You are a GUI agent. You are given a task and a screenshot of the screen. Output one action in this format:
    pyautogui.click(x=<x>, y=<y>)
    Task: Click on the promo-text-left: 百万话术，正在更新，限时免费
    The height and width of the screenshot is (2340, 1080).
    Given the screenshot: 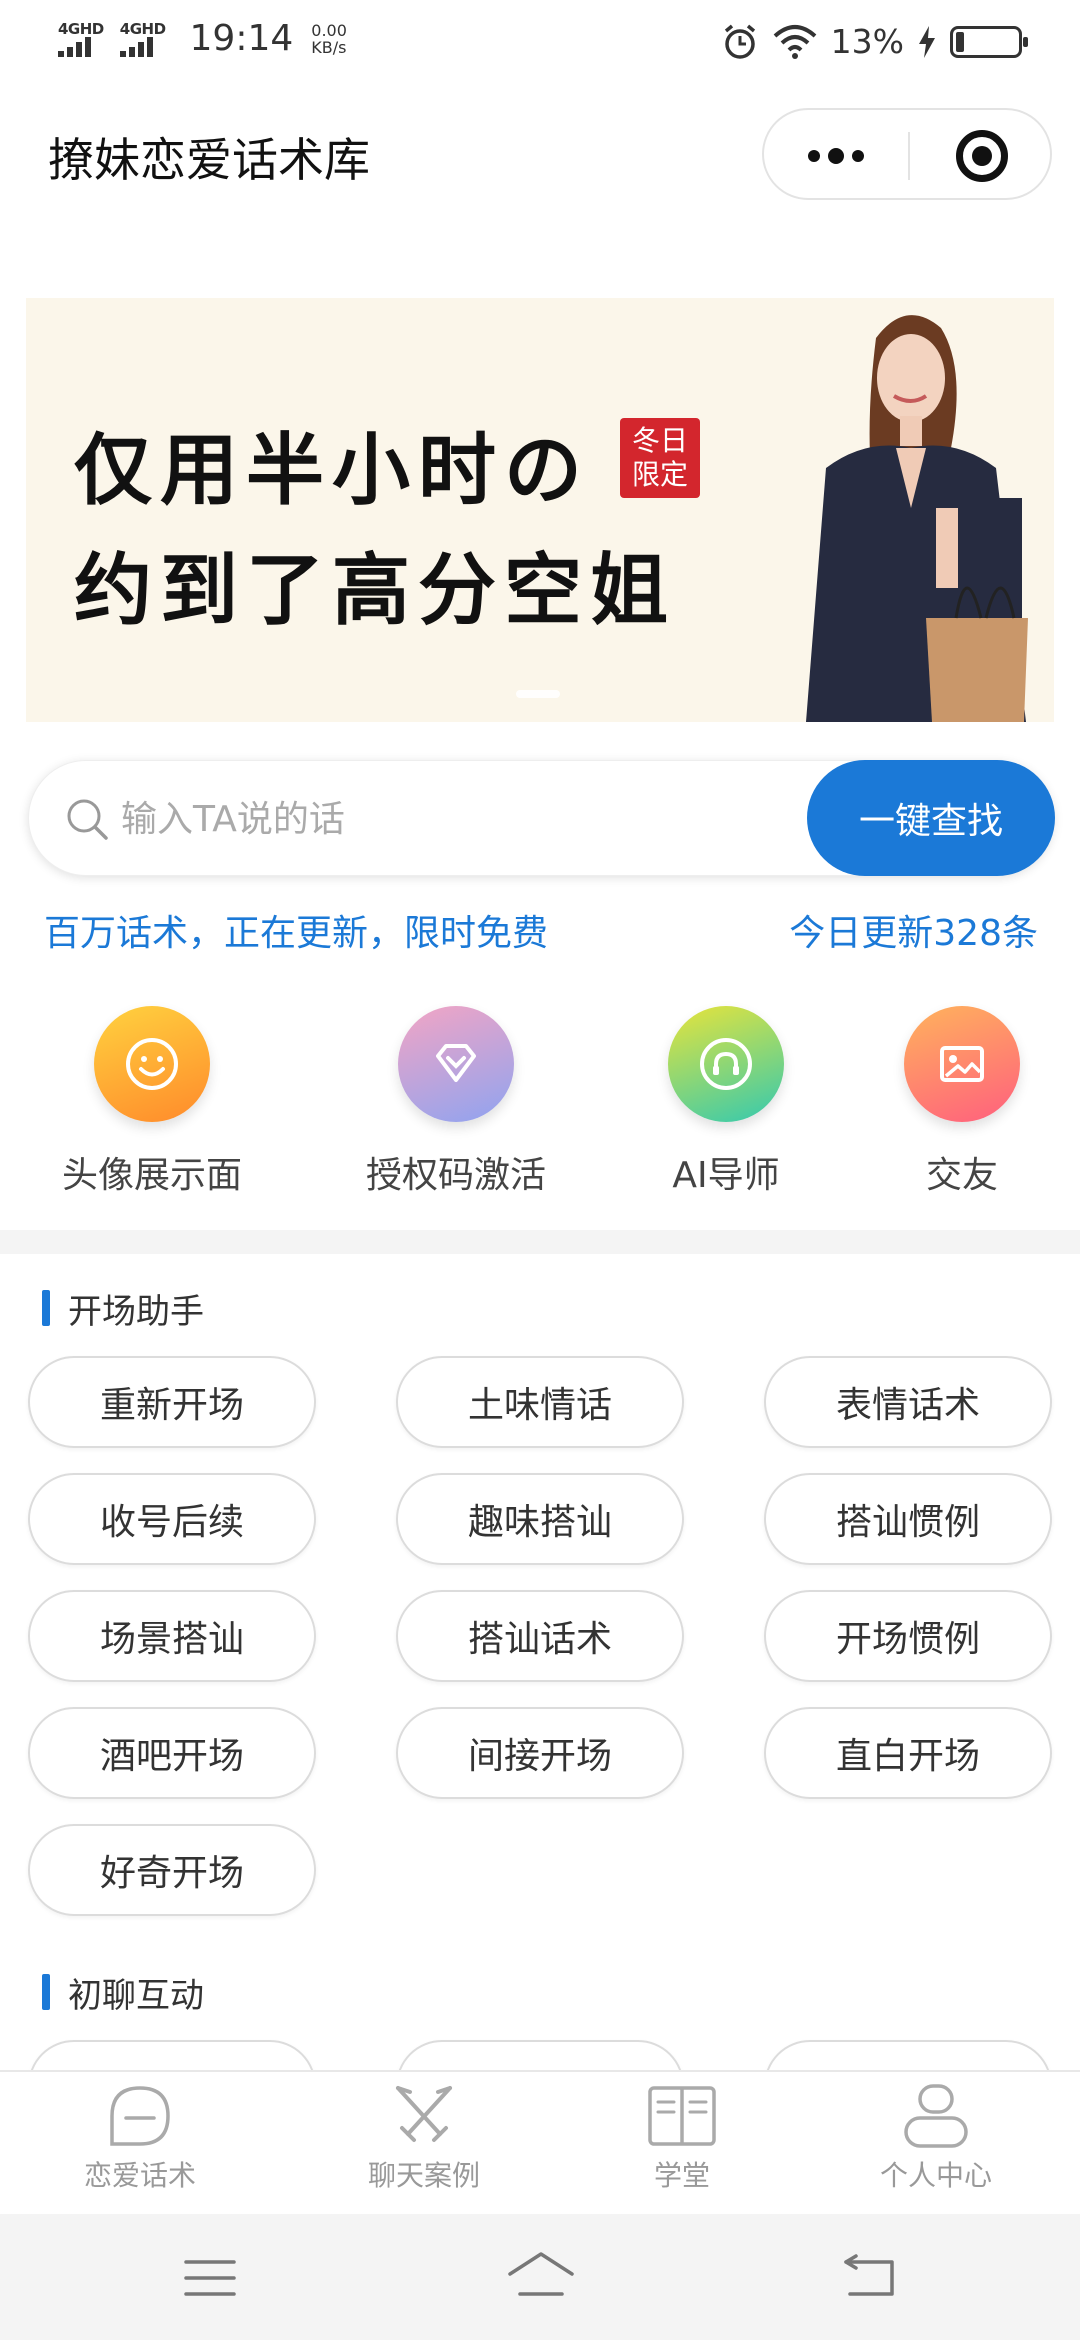 What is the action you would take?
    pyautogui.click(x=296, y=933)
    